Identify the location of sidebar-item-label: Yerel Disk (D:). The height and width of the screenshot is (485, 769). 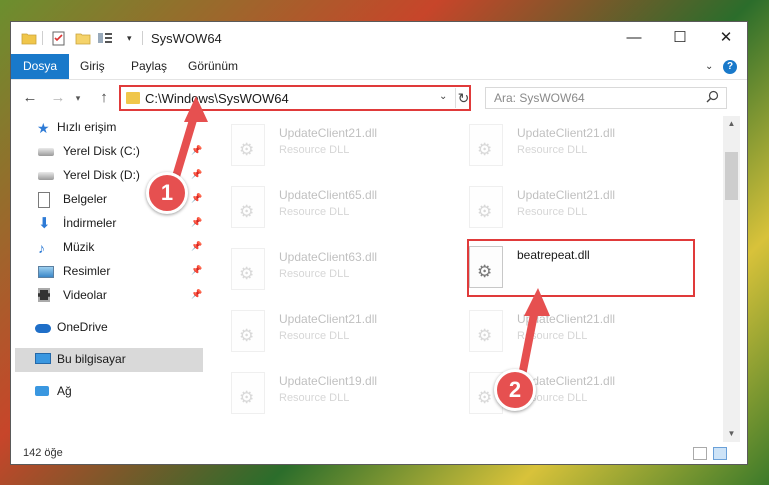
(101, 175).